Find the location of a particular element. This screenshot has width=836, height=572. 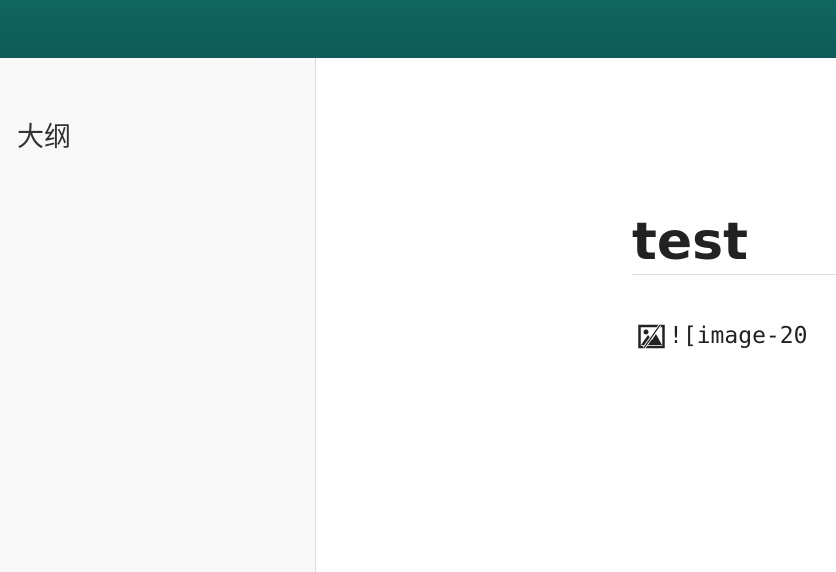

document-heading: test is located at coordinates (690, 242).